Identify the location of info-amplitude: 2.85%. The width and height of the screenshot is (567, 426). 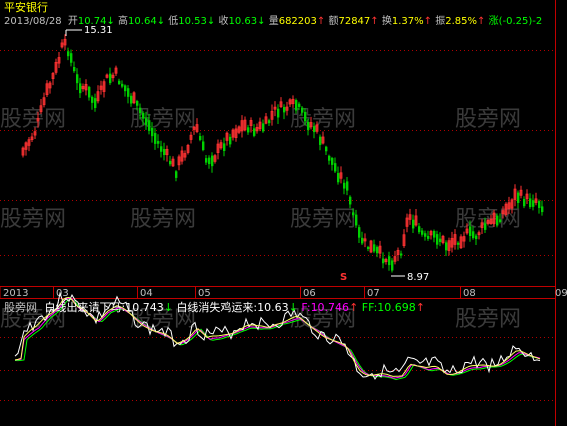
(461, 21).